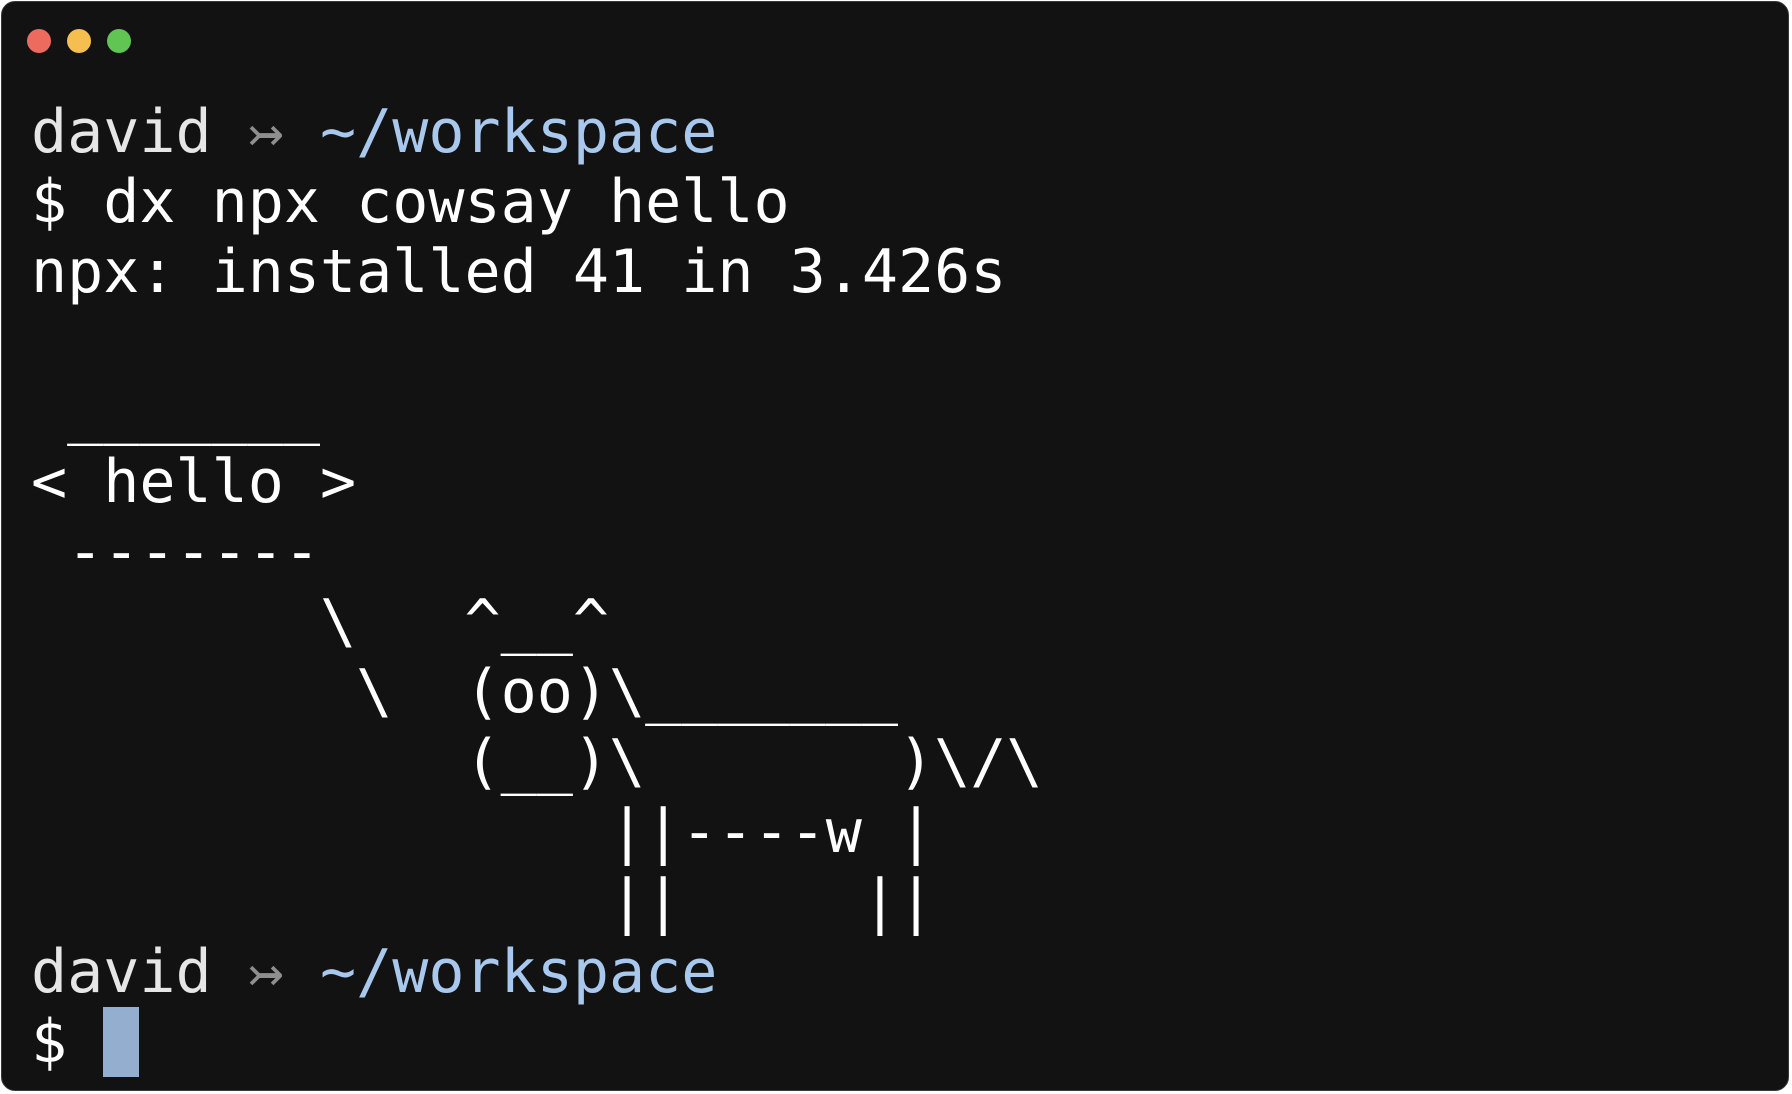 The width and height of the screenshot is (1792, 1094). What do you see at coordinates (446, 202) in the screenshot?
I see `command-text: dx npx cowsay hello` at bounding box center [446, 202].